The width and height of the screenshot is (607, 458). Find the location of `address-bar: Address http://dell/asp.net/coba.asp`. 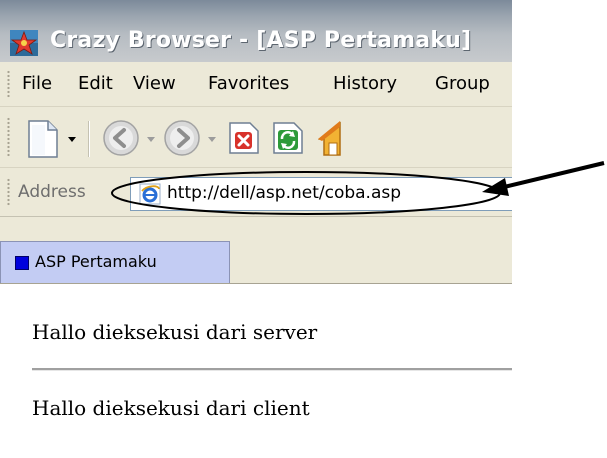

address-bar: Address http://dell/asp.net/coba.asp is located at coordinates (256, 192).